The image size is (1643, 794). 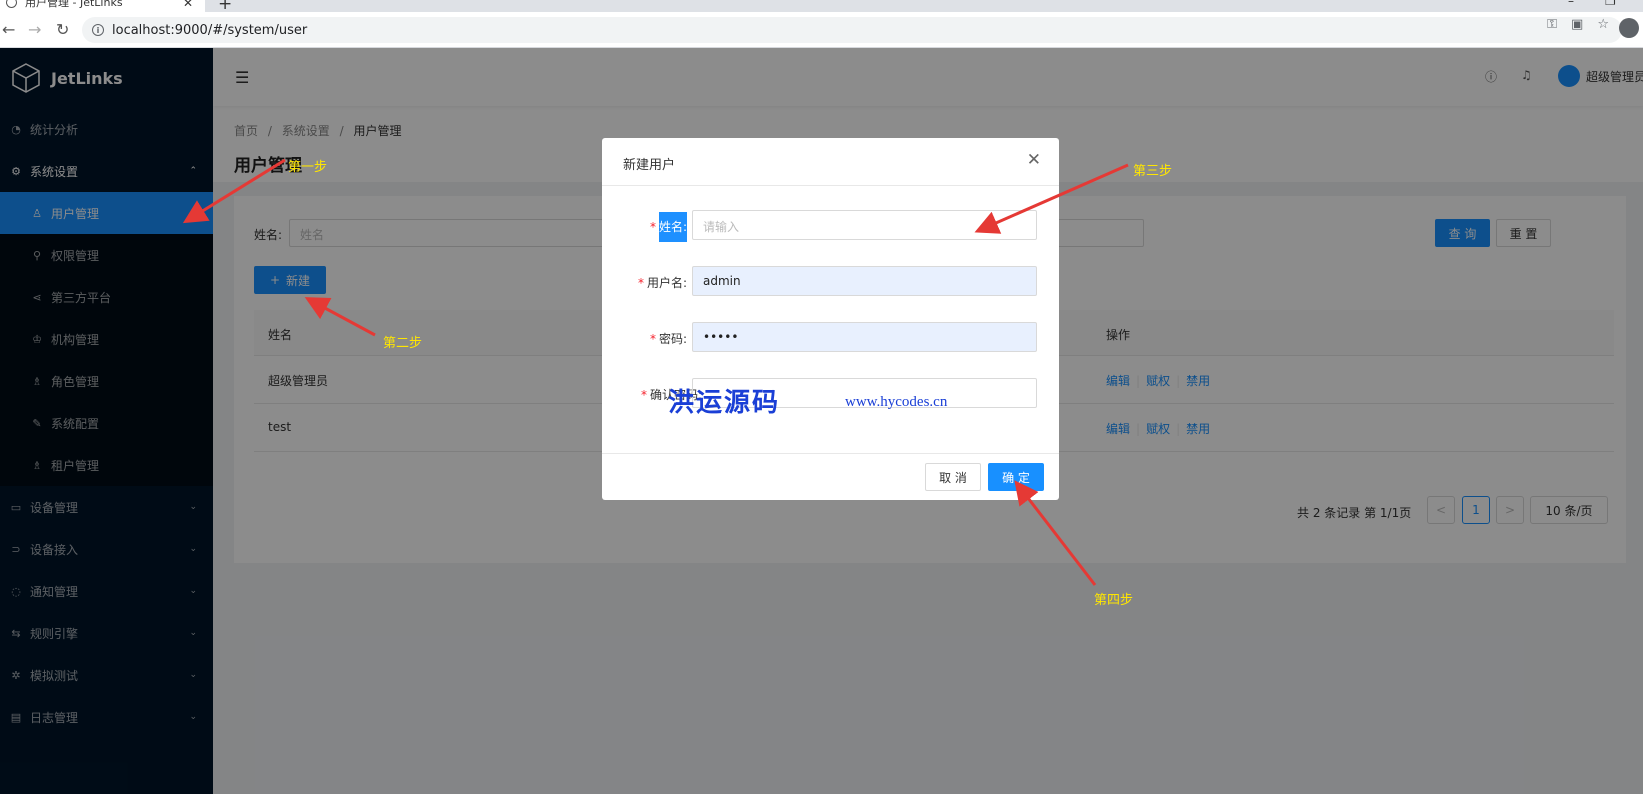 What do you see at coordinates (1153, 171) in the screenshot?
I see `annotation-step-3: 第三步` at bounding box center [1153, 171].